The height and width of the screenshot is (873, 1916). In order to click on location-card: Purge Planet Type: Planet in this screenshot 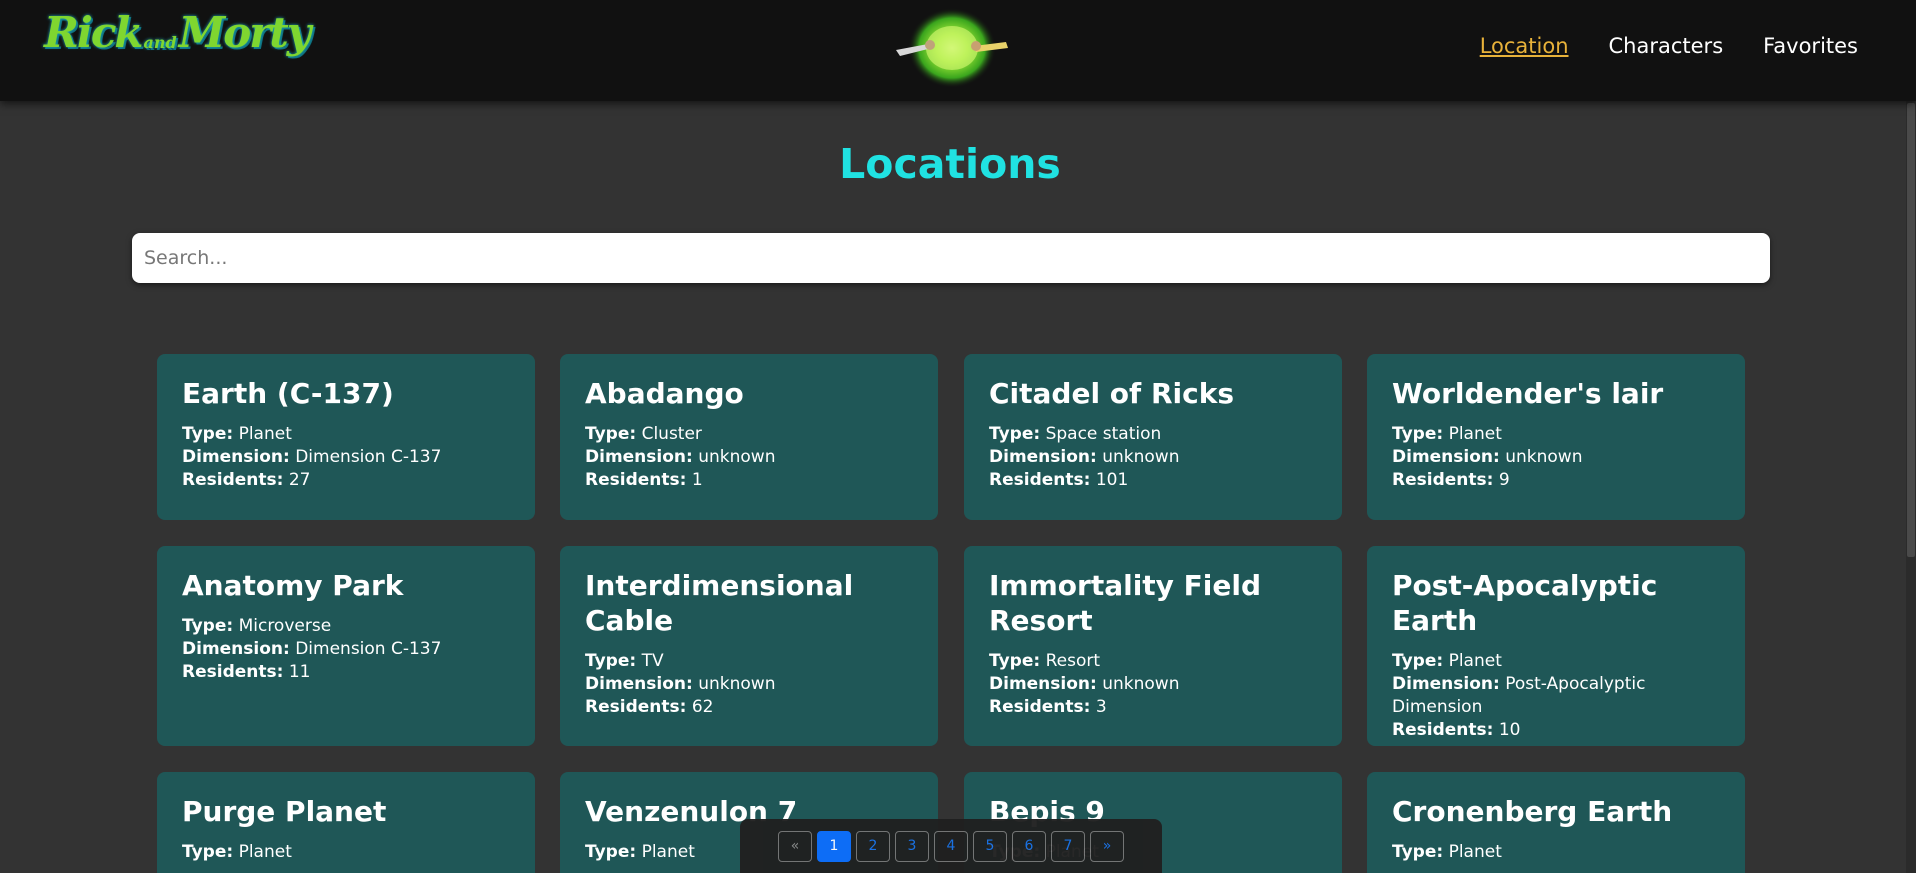, I will do `click(346, 822)`.